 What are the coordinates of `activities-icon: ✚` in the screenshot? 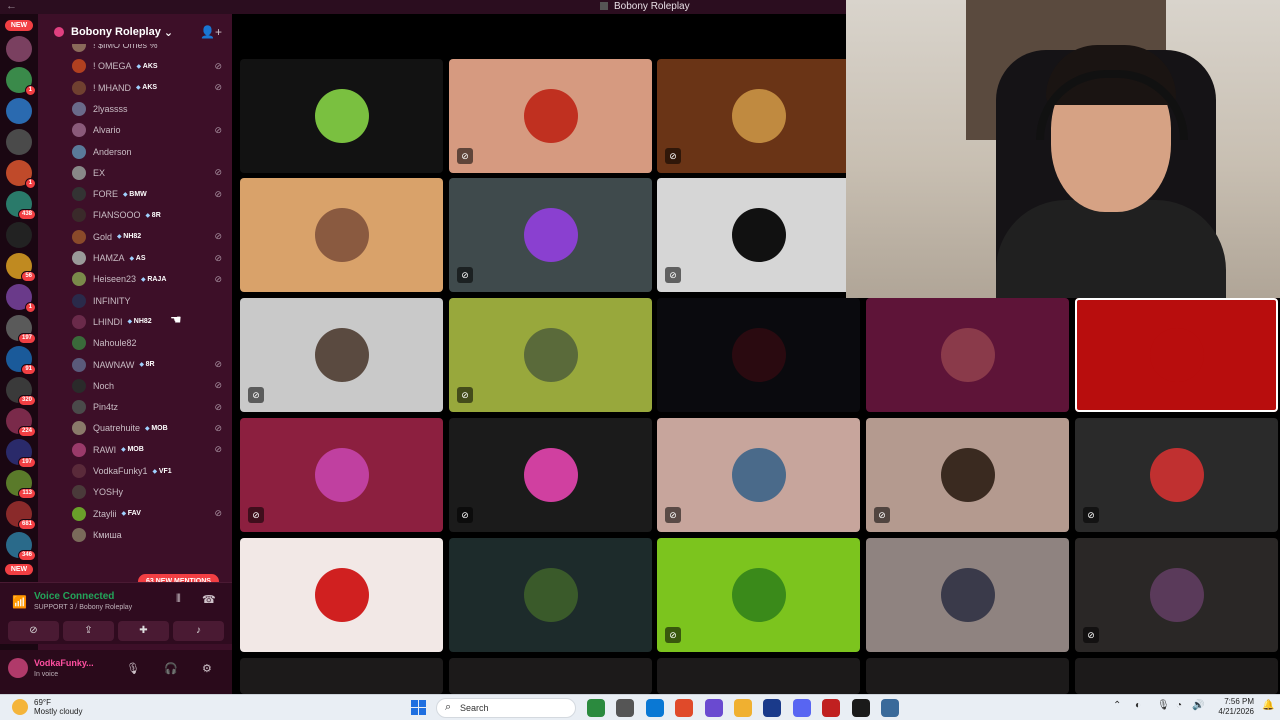 It's located at (143, 631).